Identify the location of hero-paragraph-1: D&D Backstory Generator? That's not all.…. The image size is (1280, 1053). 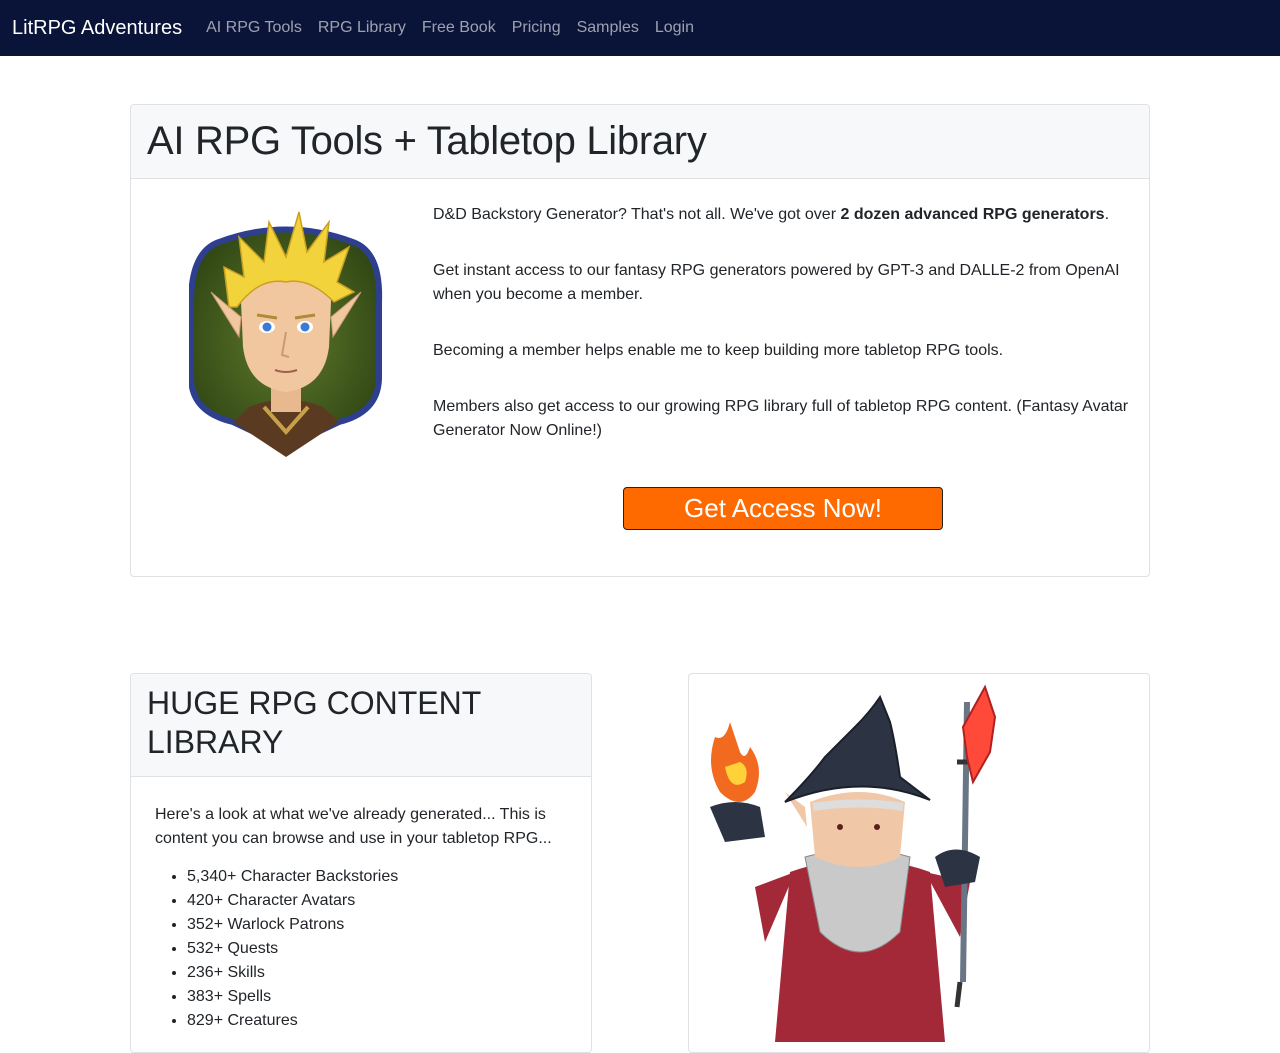
(771, 214).